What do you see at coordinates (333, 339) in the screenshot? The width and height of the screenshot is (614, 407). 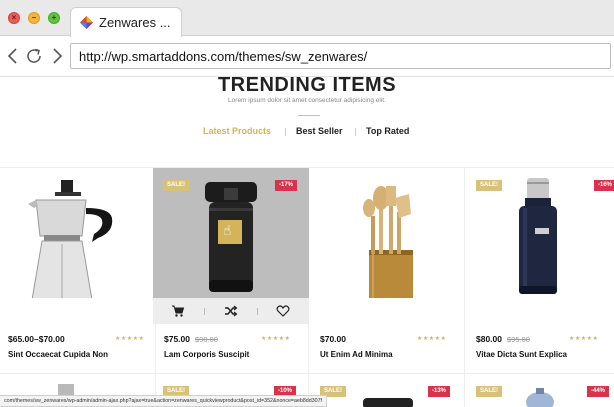 I see `product-price: $70.00` at bounding box center [333, 339].